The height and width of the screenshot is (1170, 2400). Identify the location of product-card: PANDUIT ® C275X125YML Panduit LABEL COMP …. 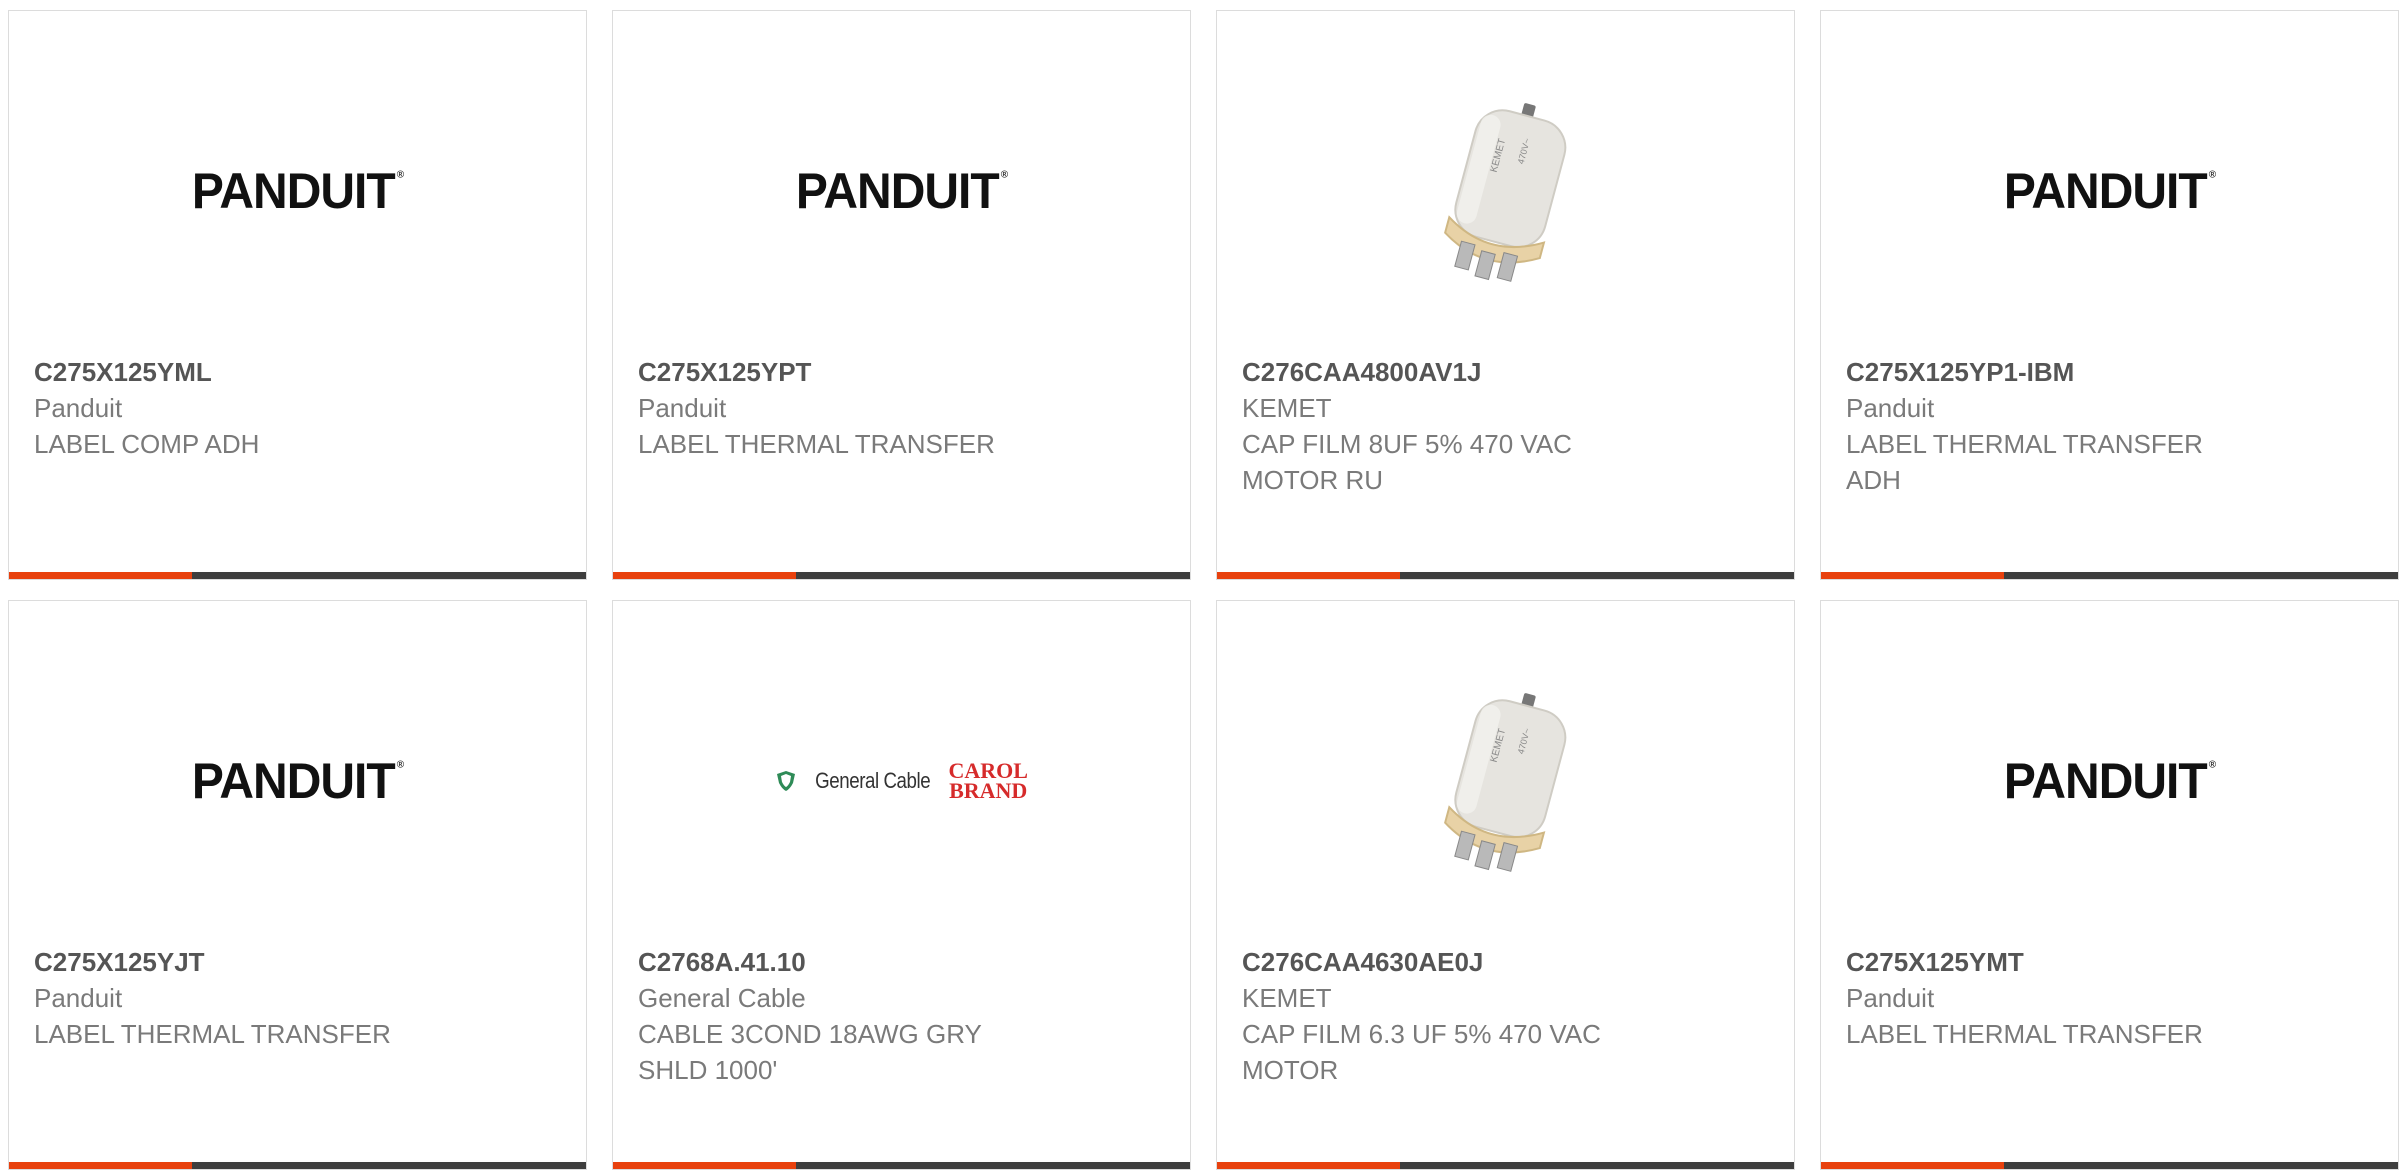
(297, 295).